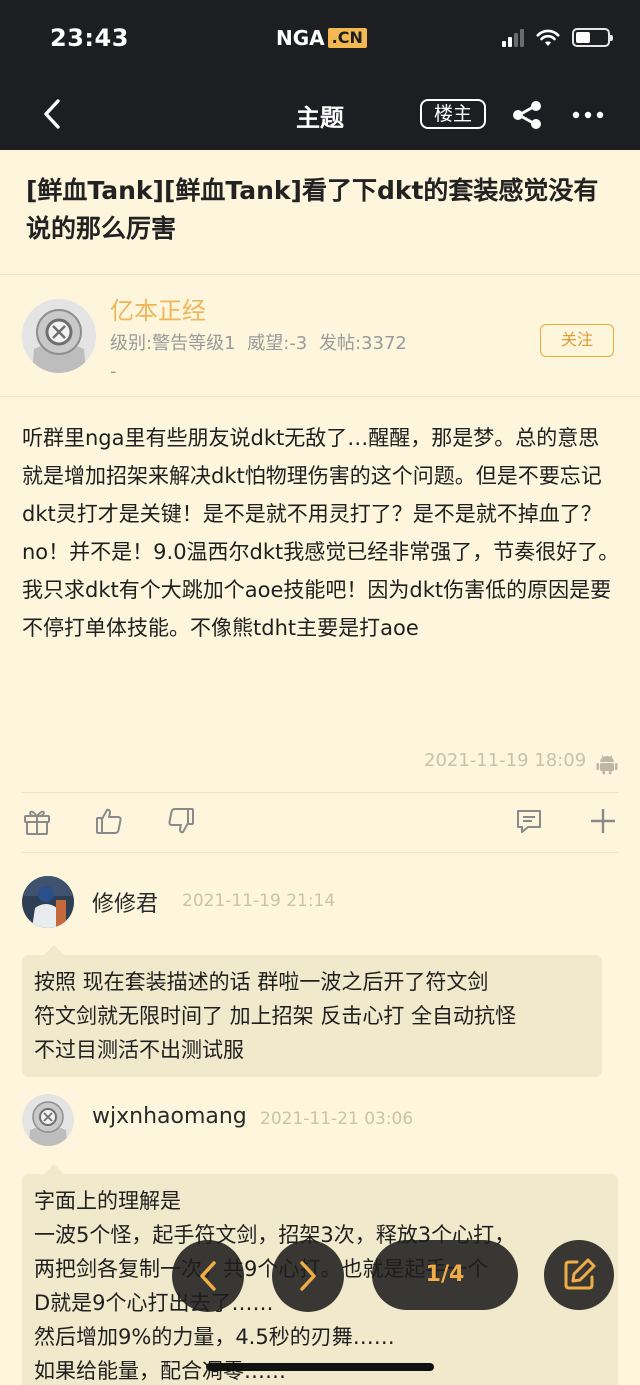 The image size is (640, 1385). I want to click on home-indicator, so click(320, 1367).